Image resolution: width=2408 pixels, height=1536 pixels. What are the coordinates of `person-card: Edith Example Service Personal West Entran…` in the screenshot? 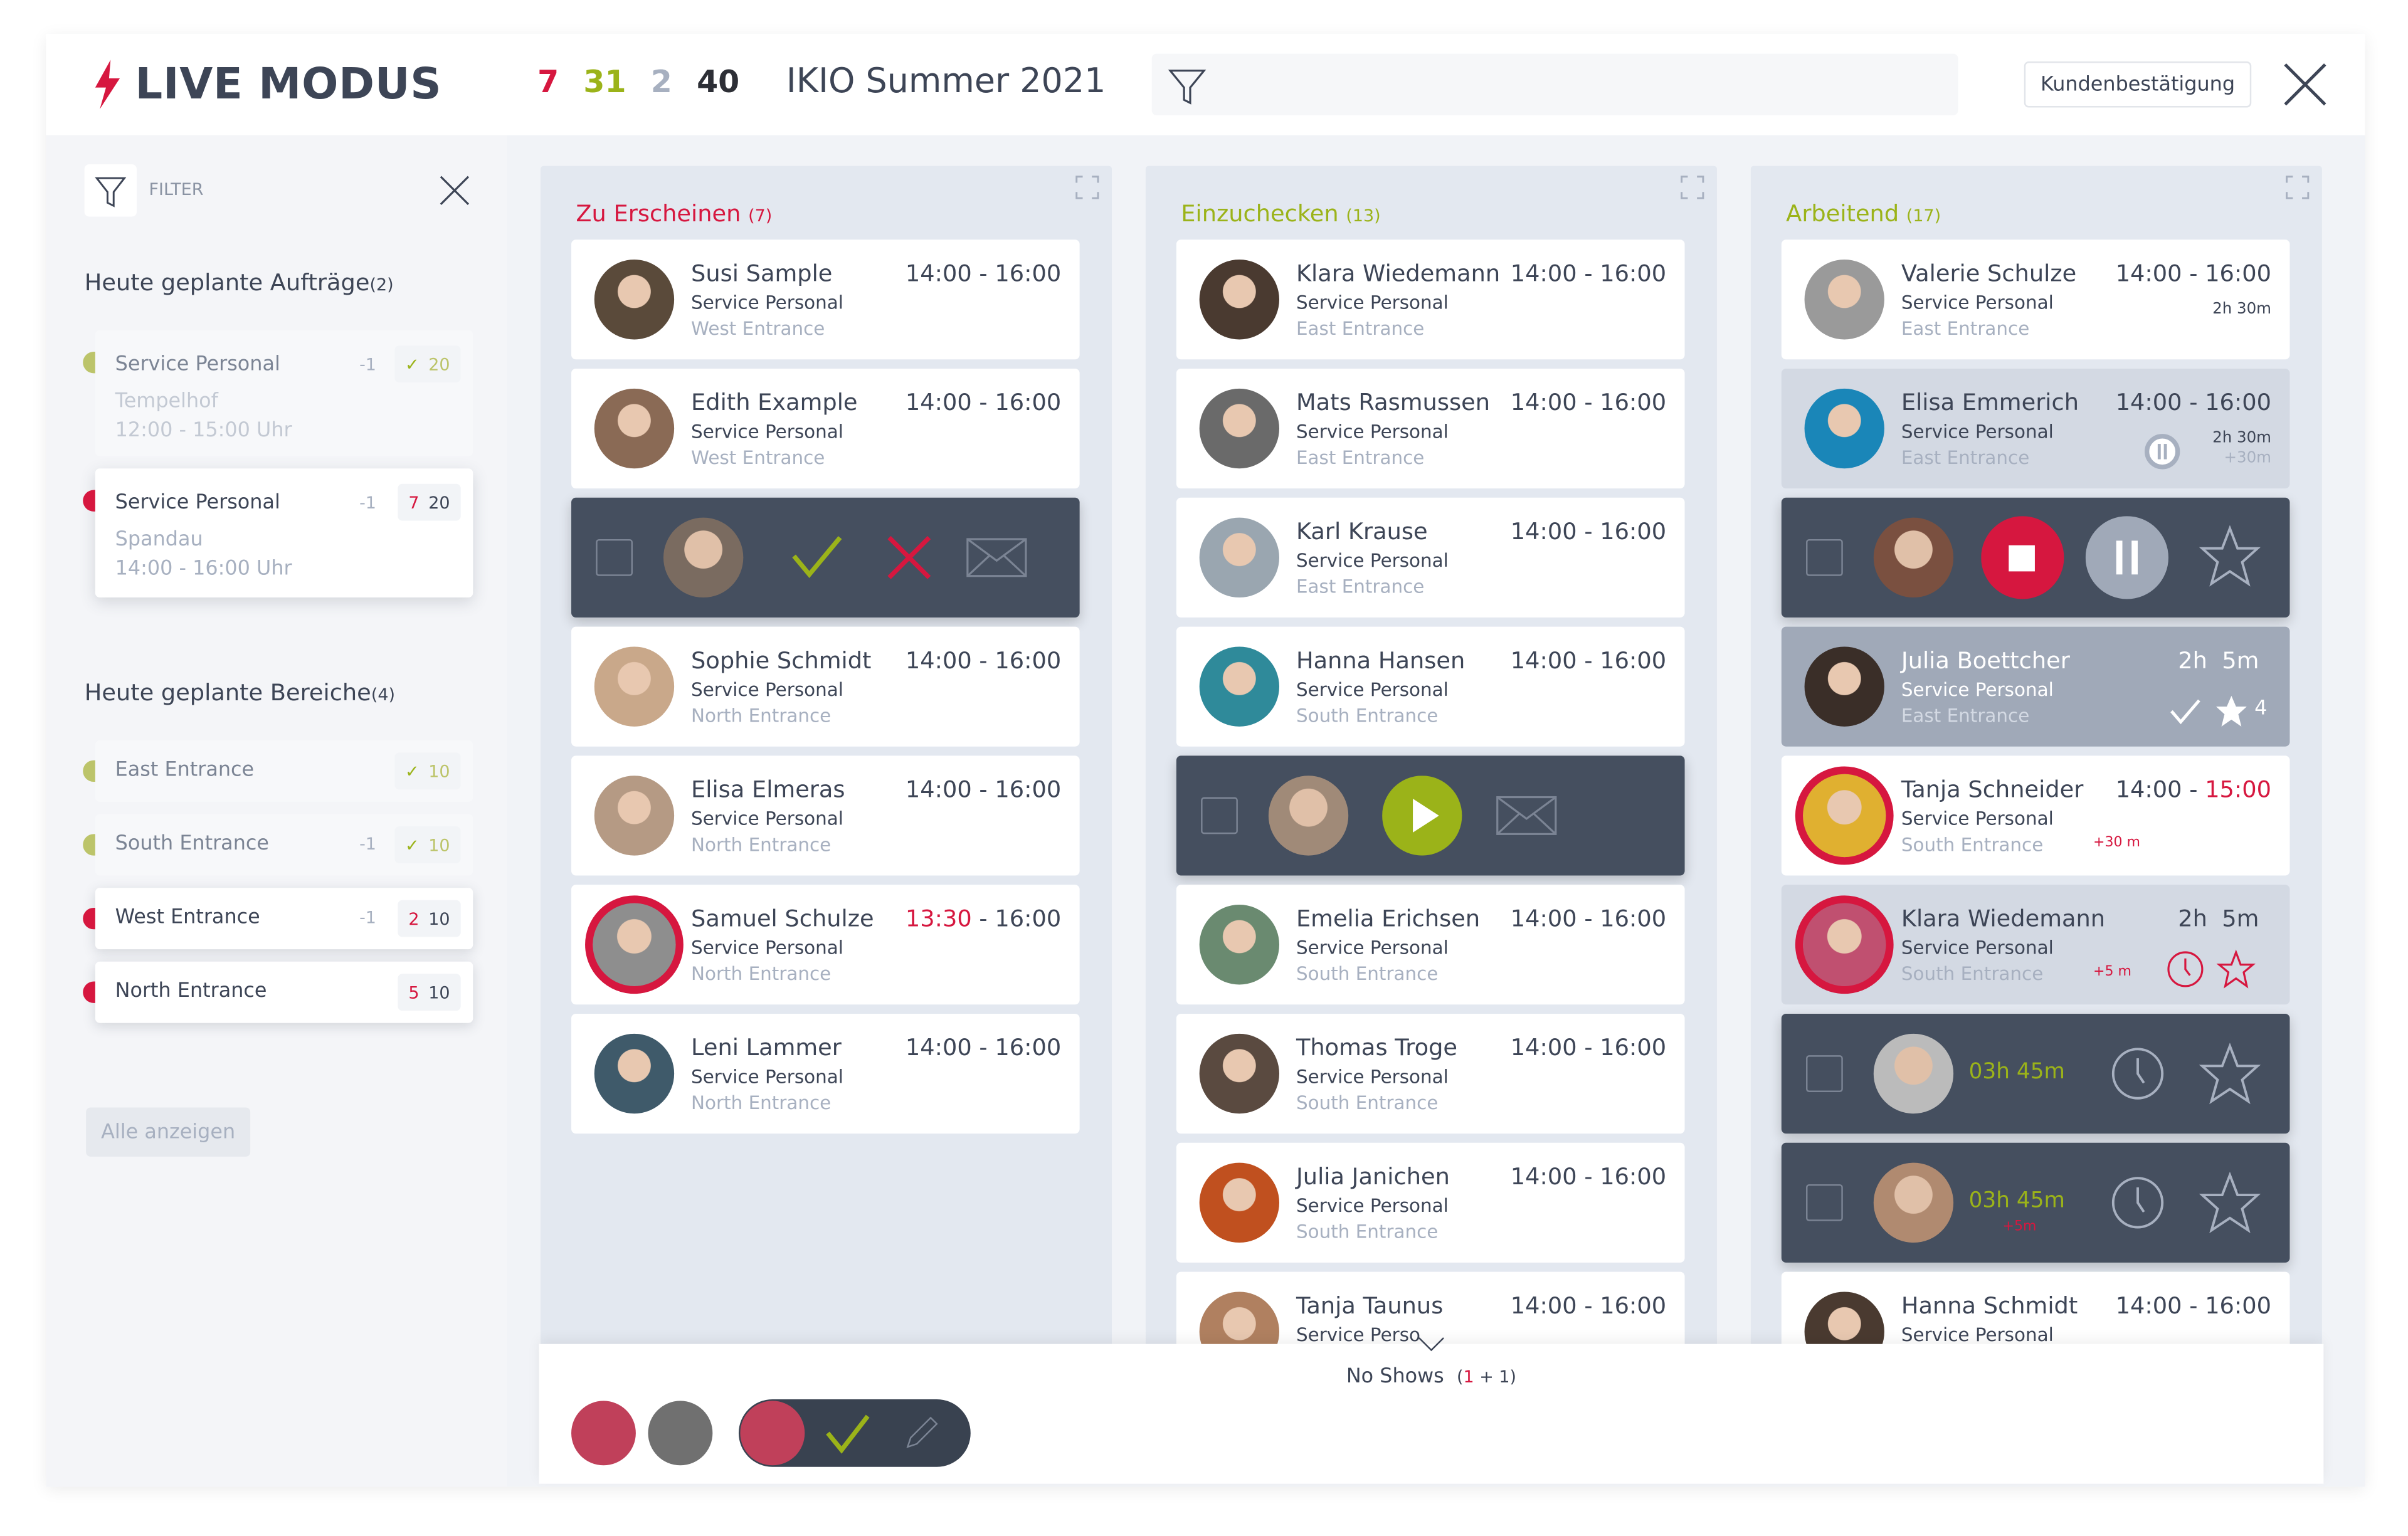 It's located at (825, 429).